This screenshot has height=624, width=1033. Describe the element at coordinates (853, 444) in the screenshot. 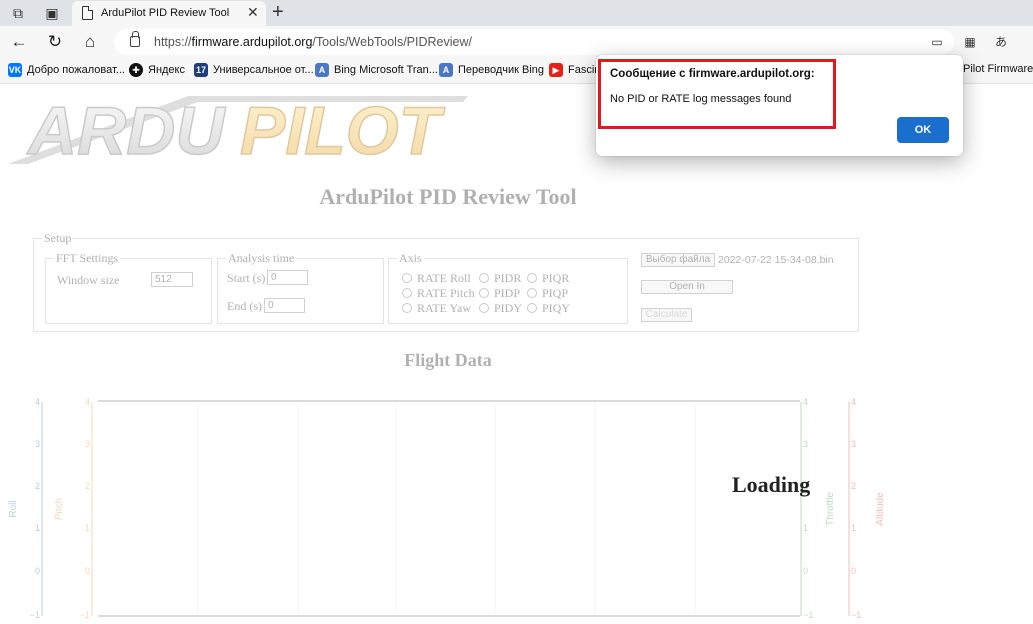

I see `altitude-tick-3: 3` at that location.